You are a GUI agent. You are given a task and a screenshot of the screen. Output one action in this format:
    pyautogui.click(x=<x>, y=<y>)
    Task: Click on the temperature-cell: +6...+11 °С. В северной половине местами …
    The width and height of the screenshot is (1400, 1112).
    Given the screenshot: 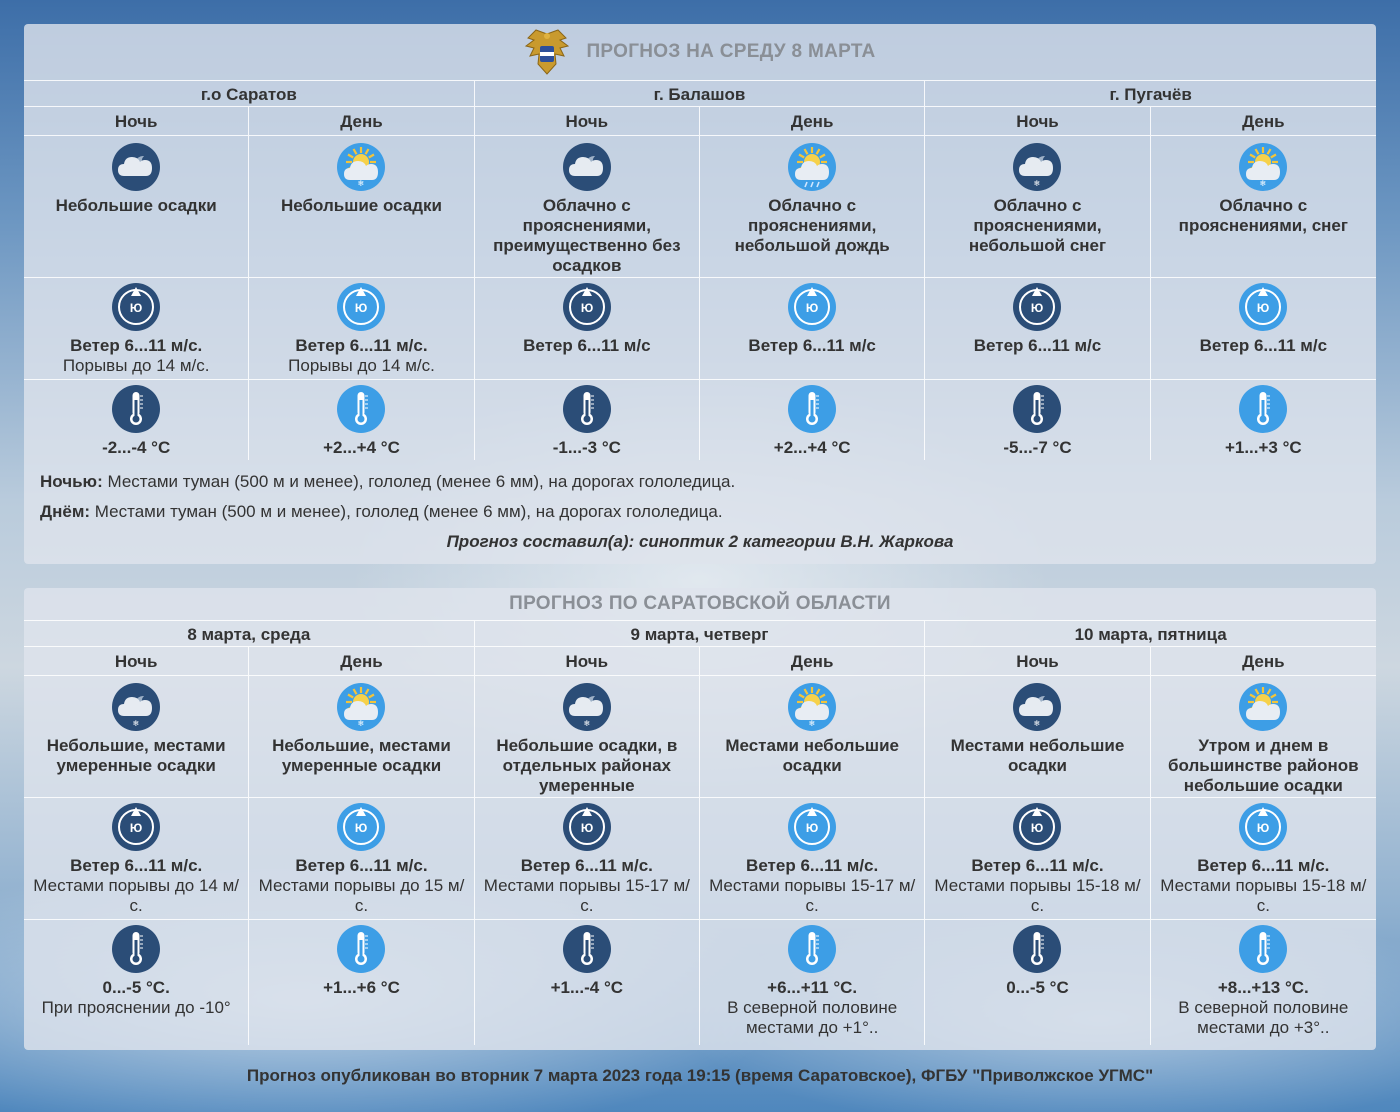 What is the action you would take?
    pyautogui.click(x=813, y=982)
    